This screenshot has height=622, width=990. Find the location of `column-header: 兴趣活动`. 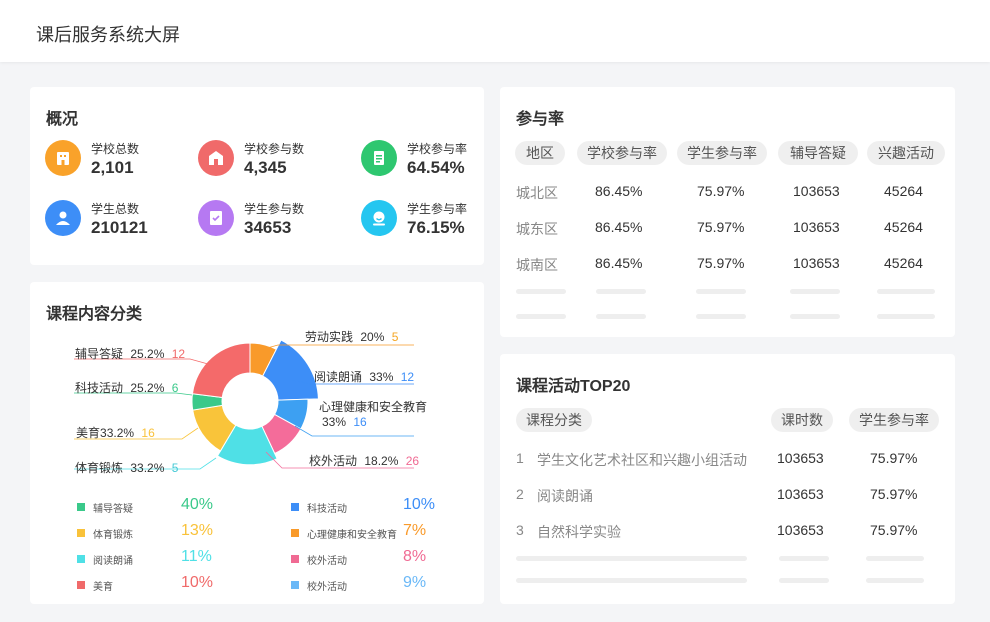

column-header: 兴趣活动 is located at coordinates (906, 153).